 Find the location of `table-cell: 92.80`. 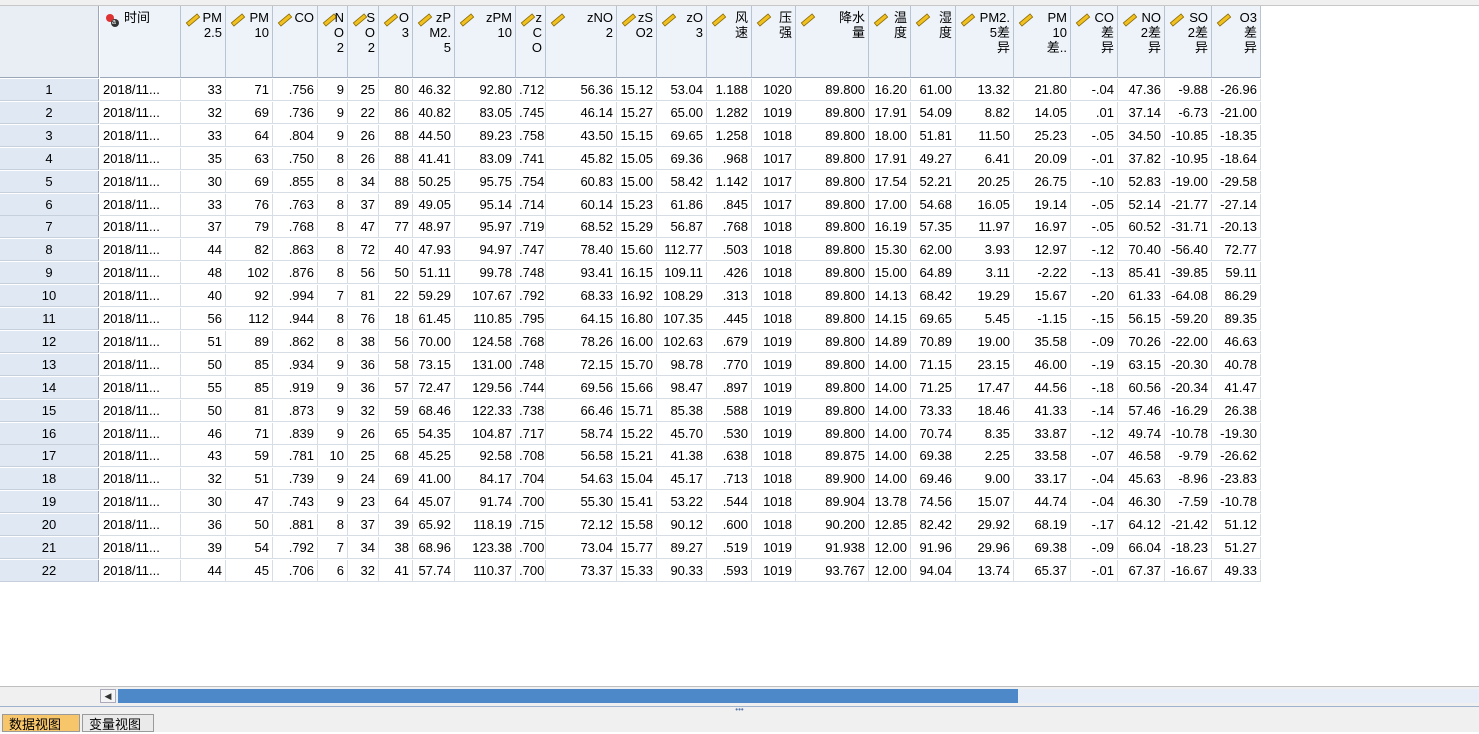

table-cell: 92.80 is located at coordinates (485, 90).